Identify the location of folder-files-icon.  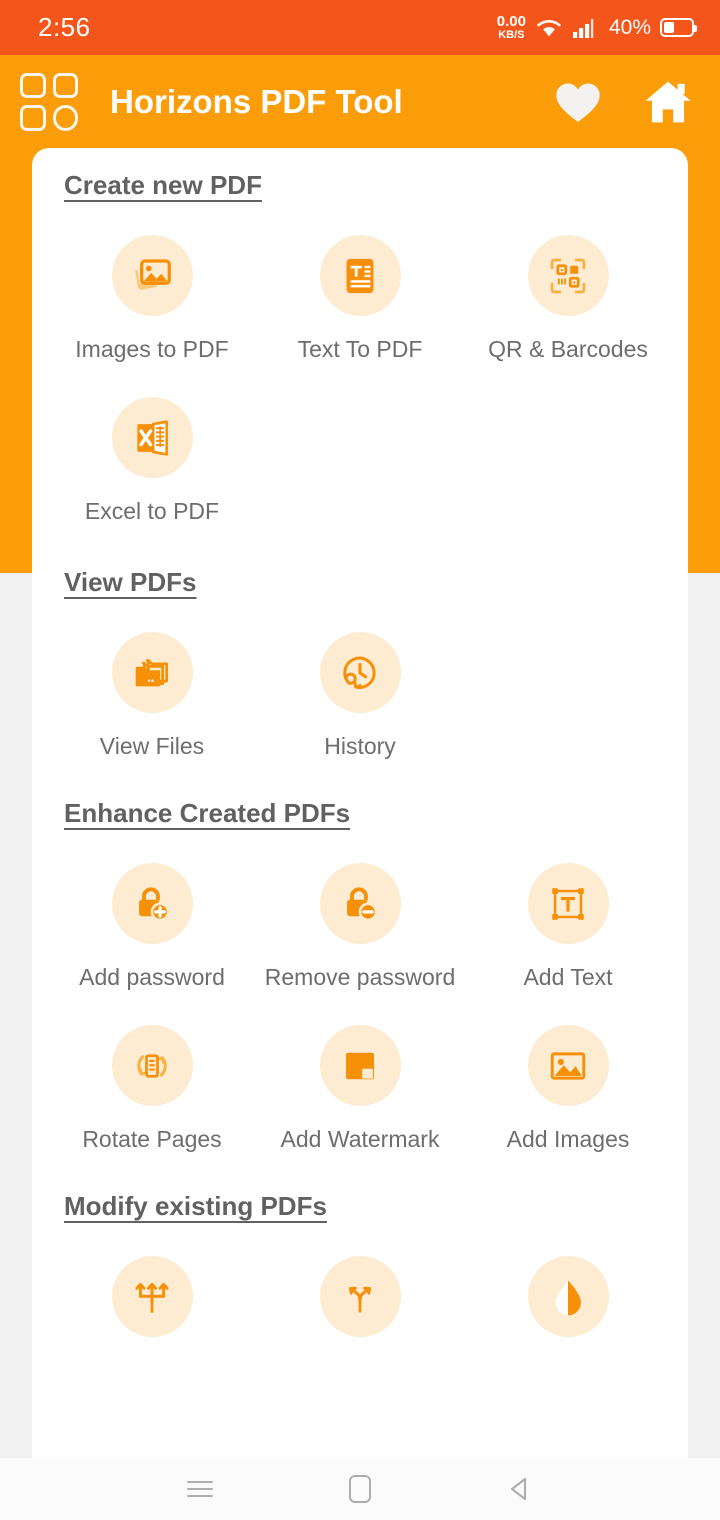
(152, 672).